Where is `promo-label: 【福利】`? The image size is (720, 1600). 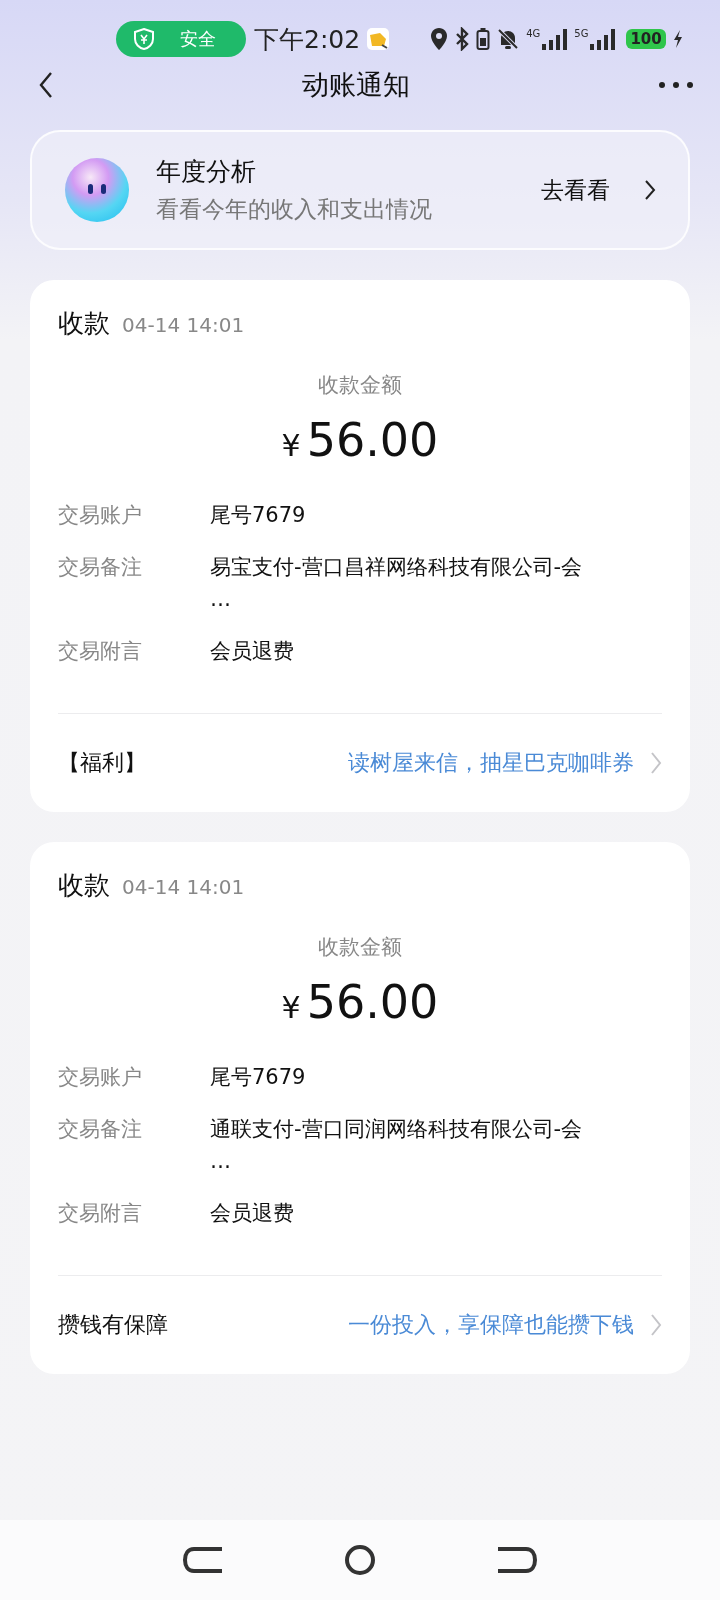 promo-label: 【福利】 is located at coordinates (102, 763).